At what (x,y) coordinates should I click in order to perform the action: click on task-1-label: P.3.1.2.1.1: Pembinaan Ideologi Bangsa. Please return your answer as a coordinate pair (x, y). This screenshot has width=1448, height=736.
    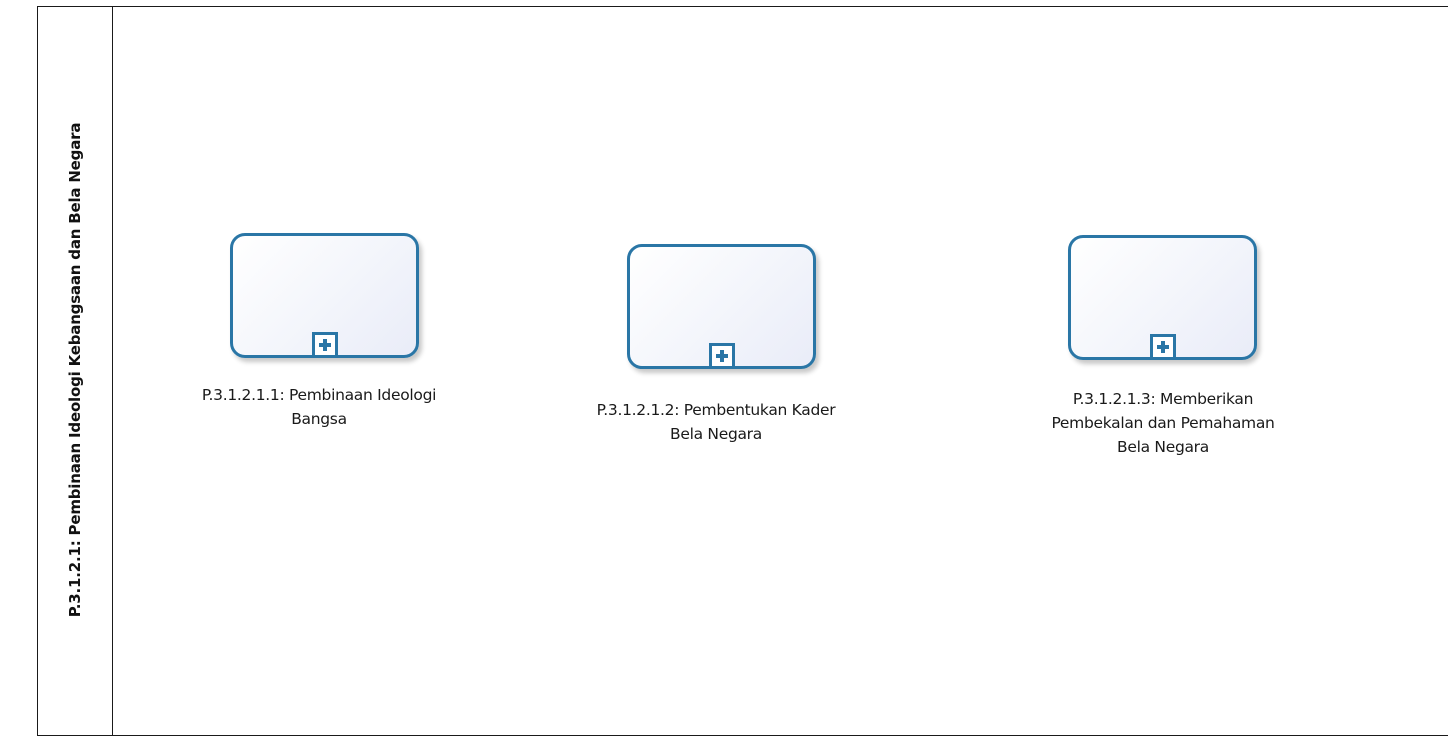
    Looking at the image, I should click on (319, 407).